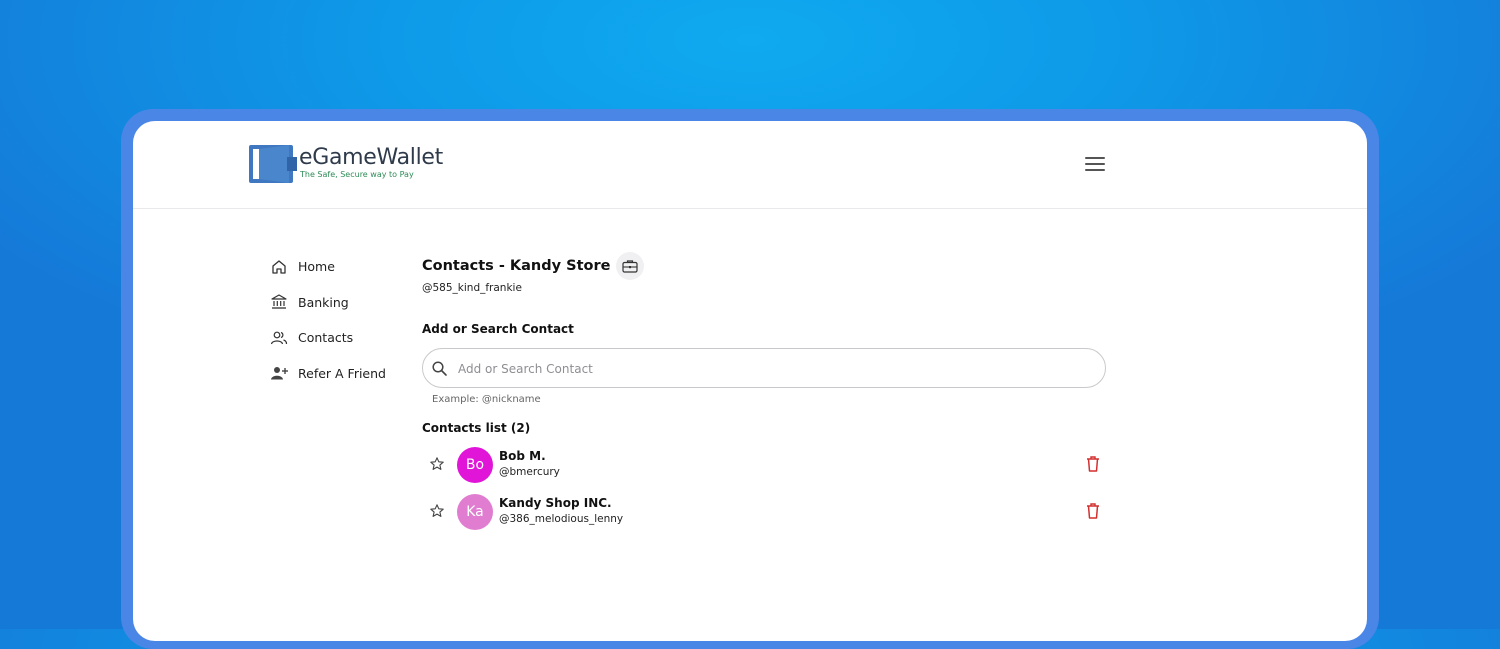 This screenshot has width=1500, height=649. I want to click on sidebar-item-label: Refer A Friend, so click(342, 373).